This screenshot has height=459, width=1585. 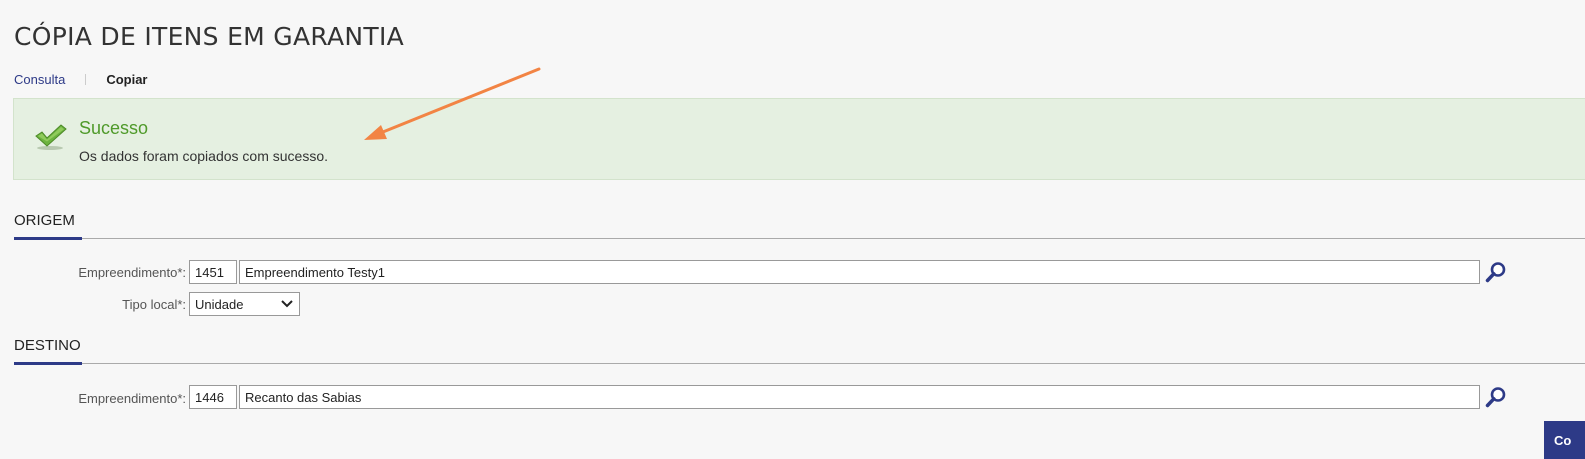 What do you see at coordinates (132, 272) in the screenshot?
I see `origem-empreendimento-label: Empreendimento*:` at bounding box center [132, 272].